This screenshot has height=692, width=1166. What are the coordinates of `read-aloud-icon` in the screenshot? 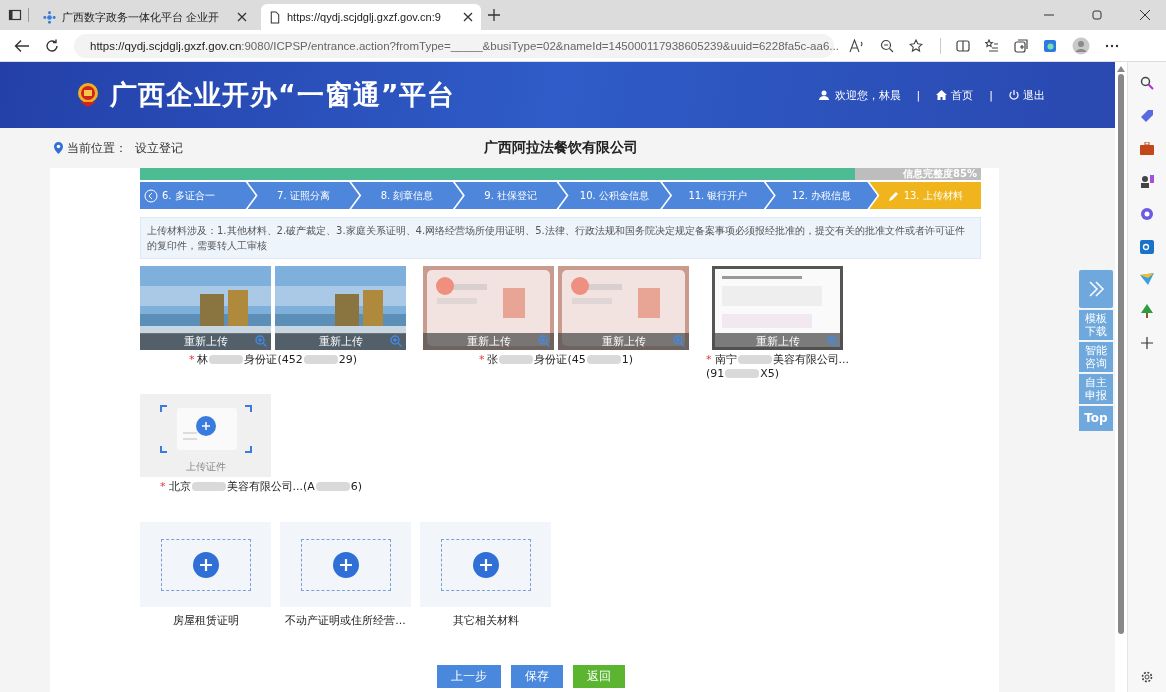 It's located at (857, 45).